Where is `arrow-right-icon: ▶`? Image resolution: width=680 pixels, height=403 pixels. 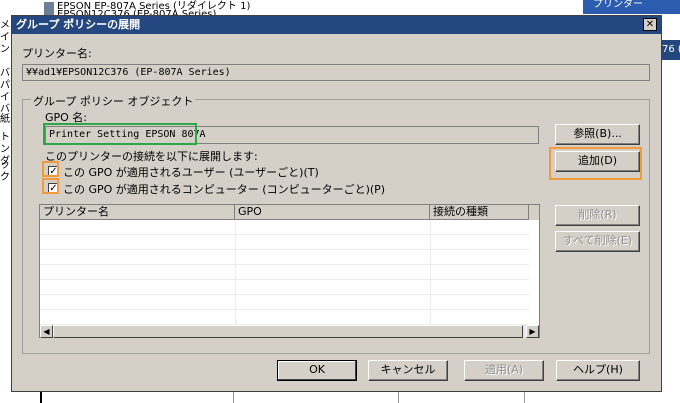 arrow-right-icon: ▶ is located at coordinates (532, 331).